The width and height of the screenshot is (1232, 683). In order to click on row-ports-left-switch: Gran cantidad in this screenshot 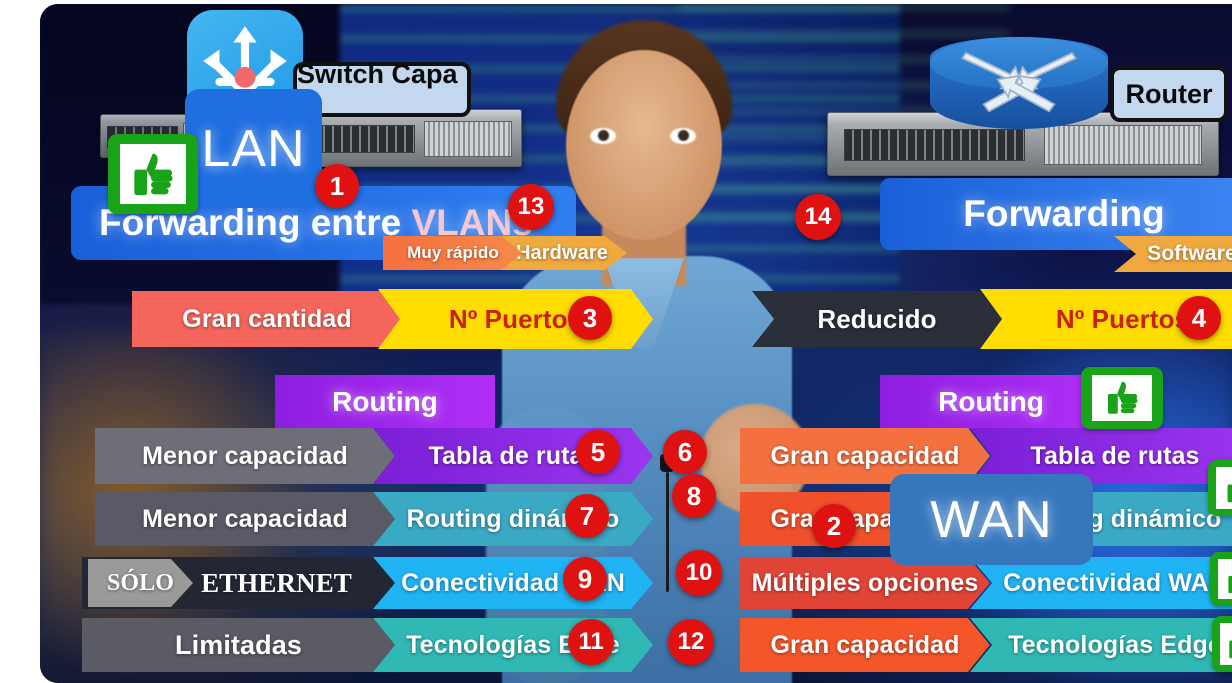, I will do `click(267, 319)`.